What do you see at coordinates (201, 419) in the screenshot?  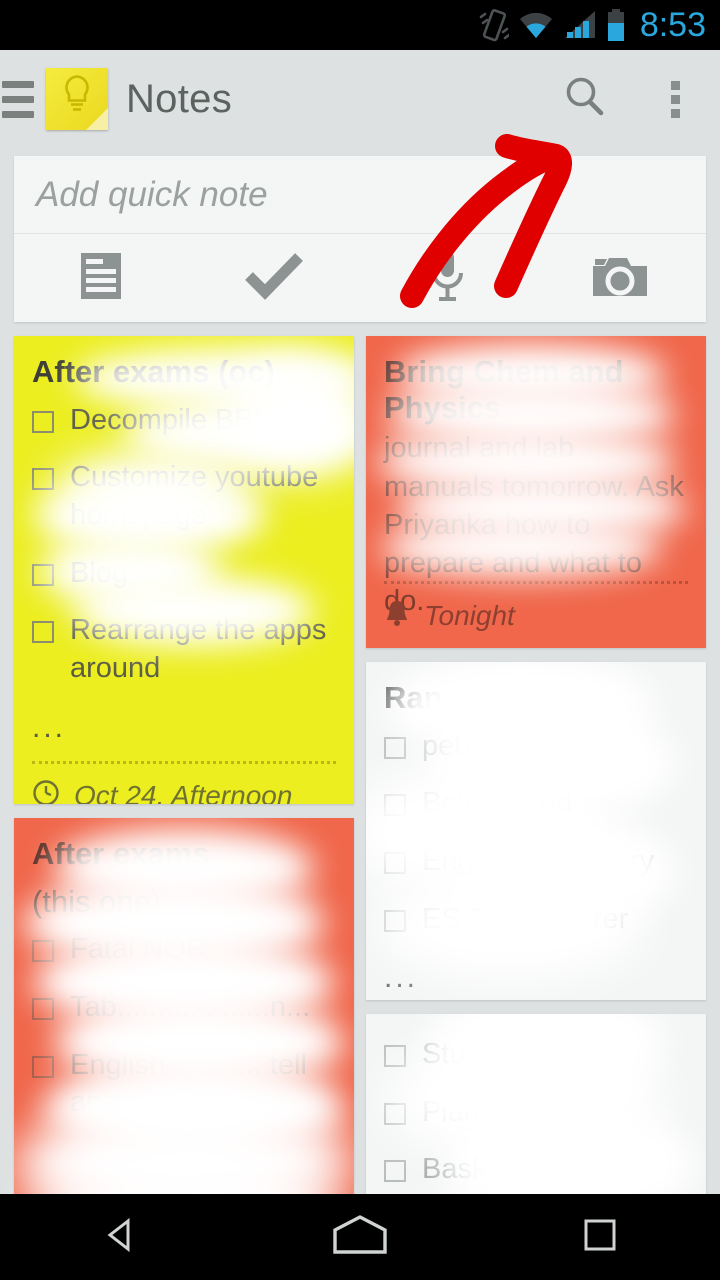 I see `checklist-item-label: Decompile BBM apk` at bounding box center [201, 419].